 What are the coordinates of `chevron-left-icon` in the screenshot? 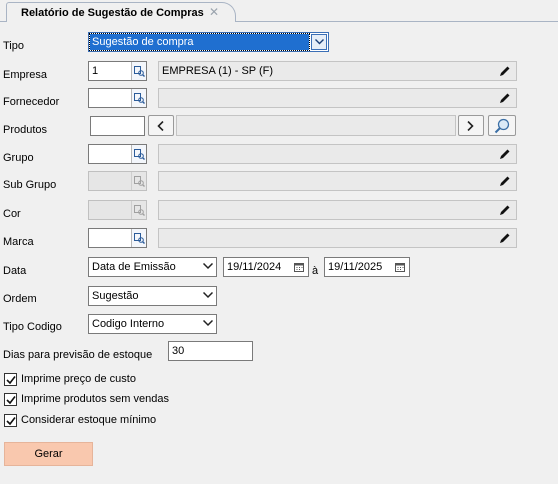 It's located at (160, 126).